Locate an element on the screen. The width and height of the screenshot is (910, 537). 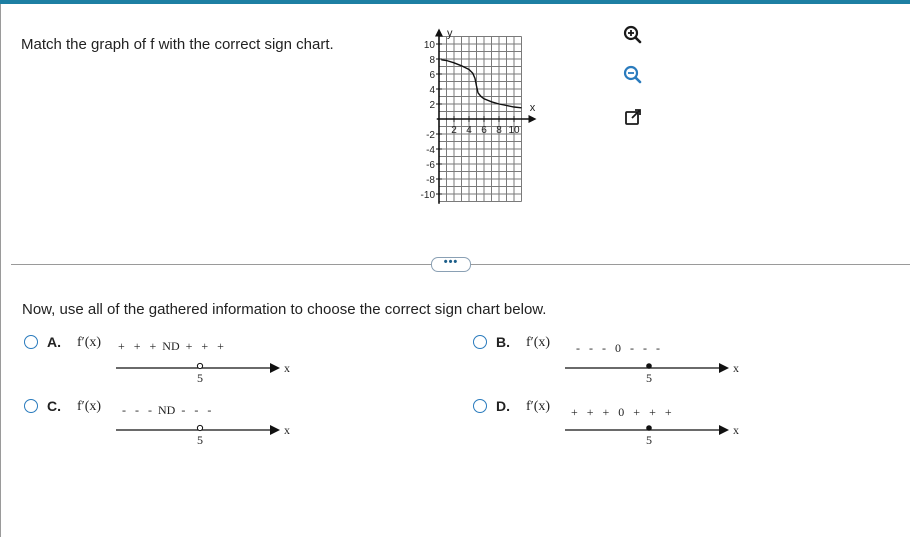
y-axis-label: y is located at coordinates (450, 34).